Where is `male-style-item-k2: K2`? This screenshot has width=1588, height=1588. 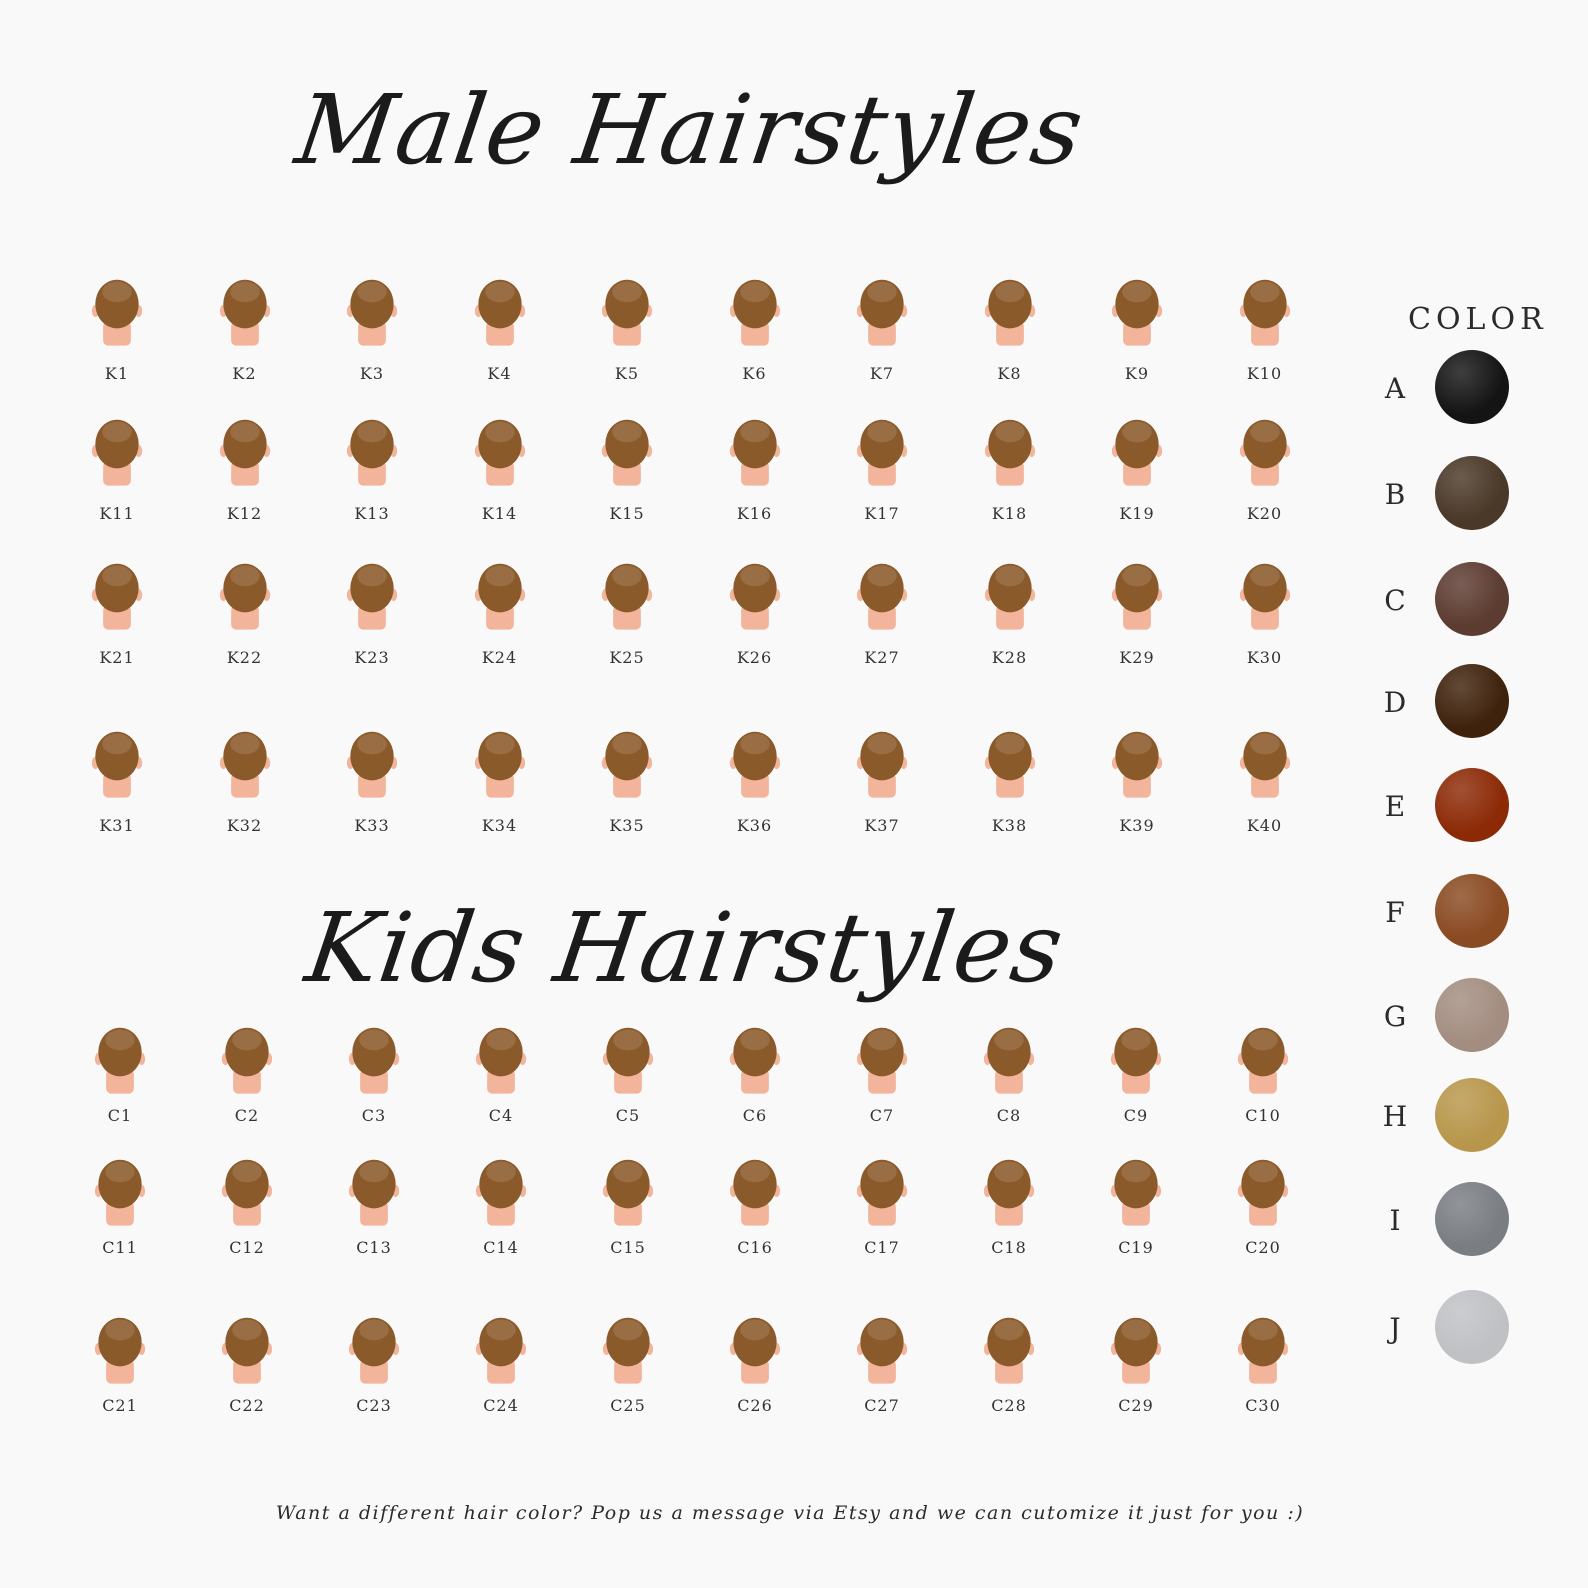 male-style-item-k2: K2 is located at coordinates (245, 340).